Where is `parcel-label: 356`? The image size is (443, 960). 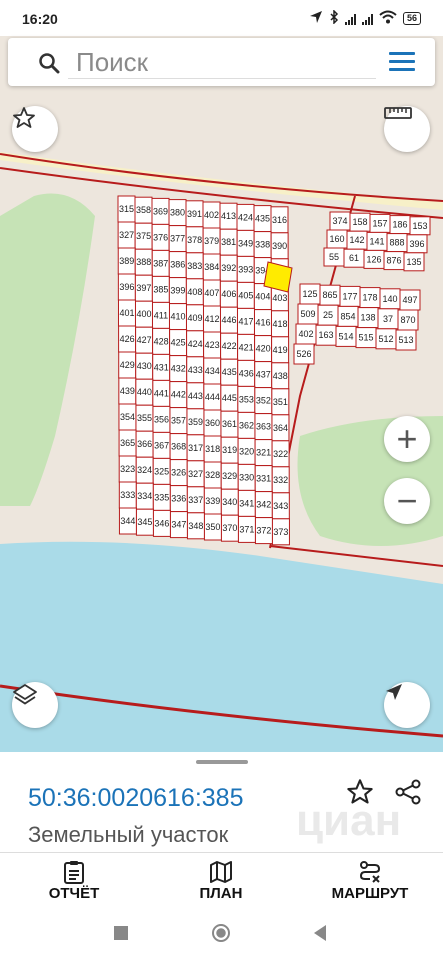 parcel-label: 356 is located at coordinates (161, 419).